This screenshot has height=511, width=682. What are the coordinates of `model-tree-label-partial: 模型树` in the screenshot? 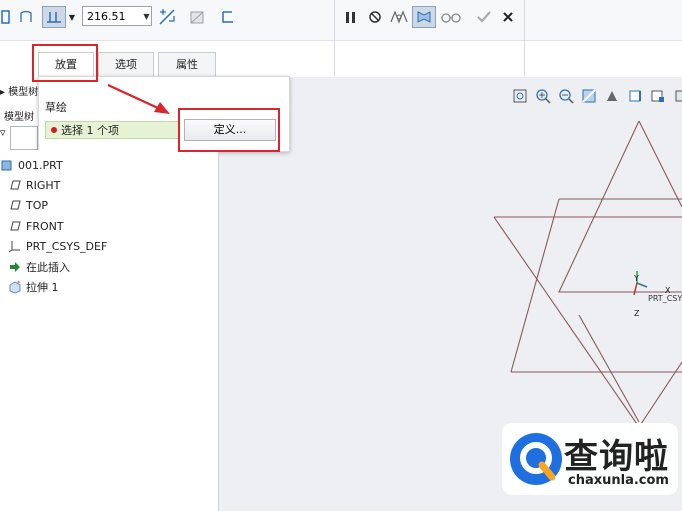 It's located at (19, 117).